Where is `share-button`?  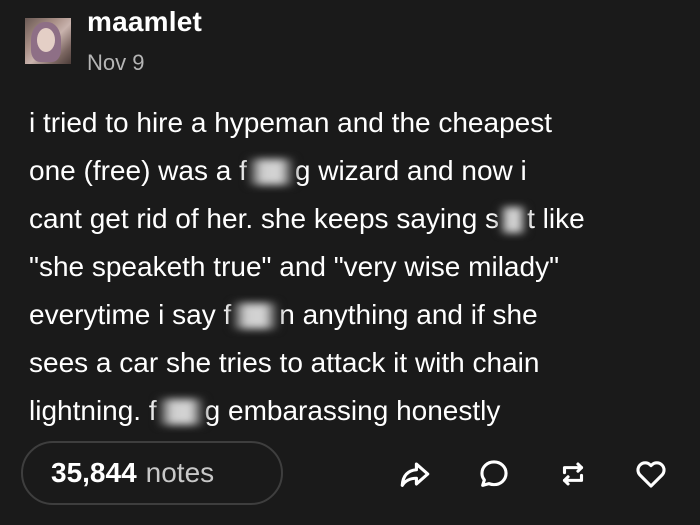
share-button is located at coordinates (415, 474).